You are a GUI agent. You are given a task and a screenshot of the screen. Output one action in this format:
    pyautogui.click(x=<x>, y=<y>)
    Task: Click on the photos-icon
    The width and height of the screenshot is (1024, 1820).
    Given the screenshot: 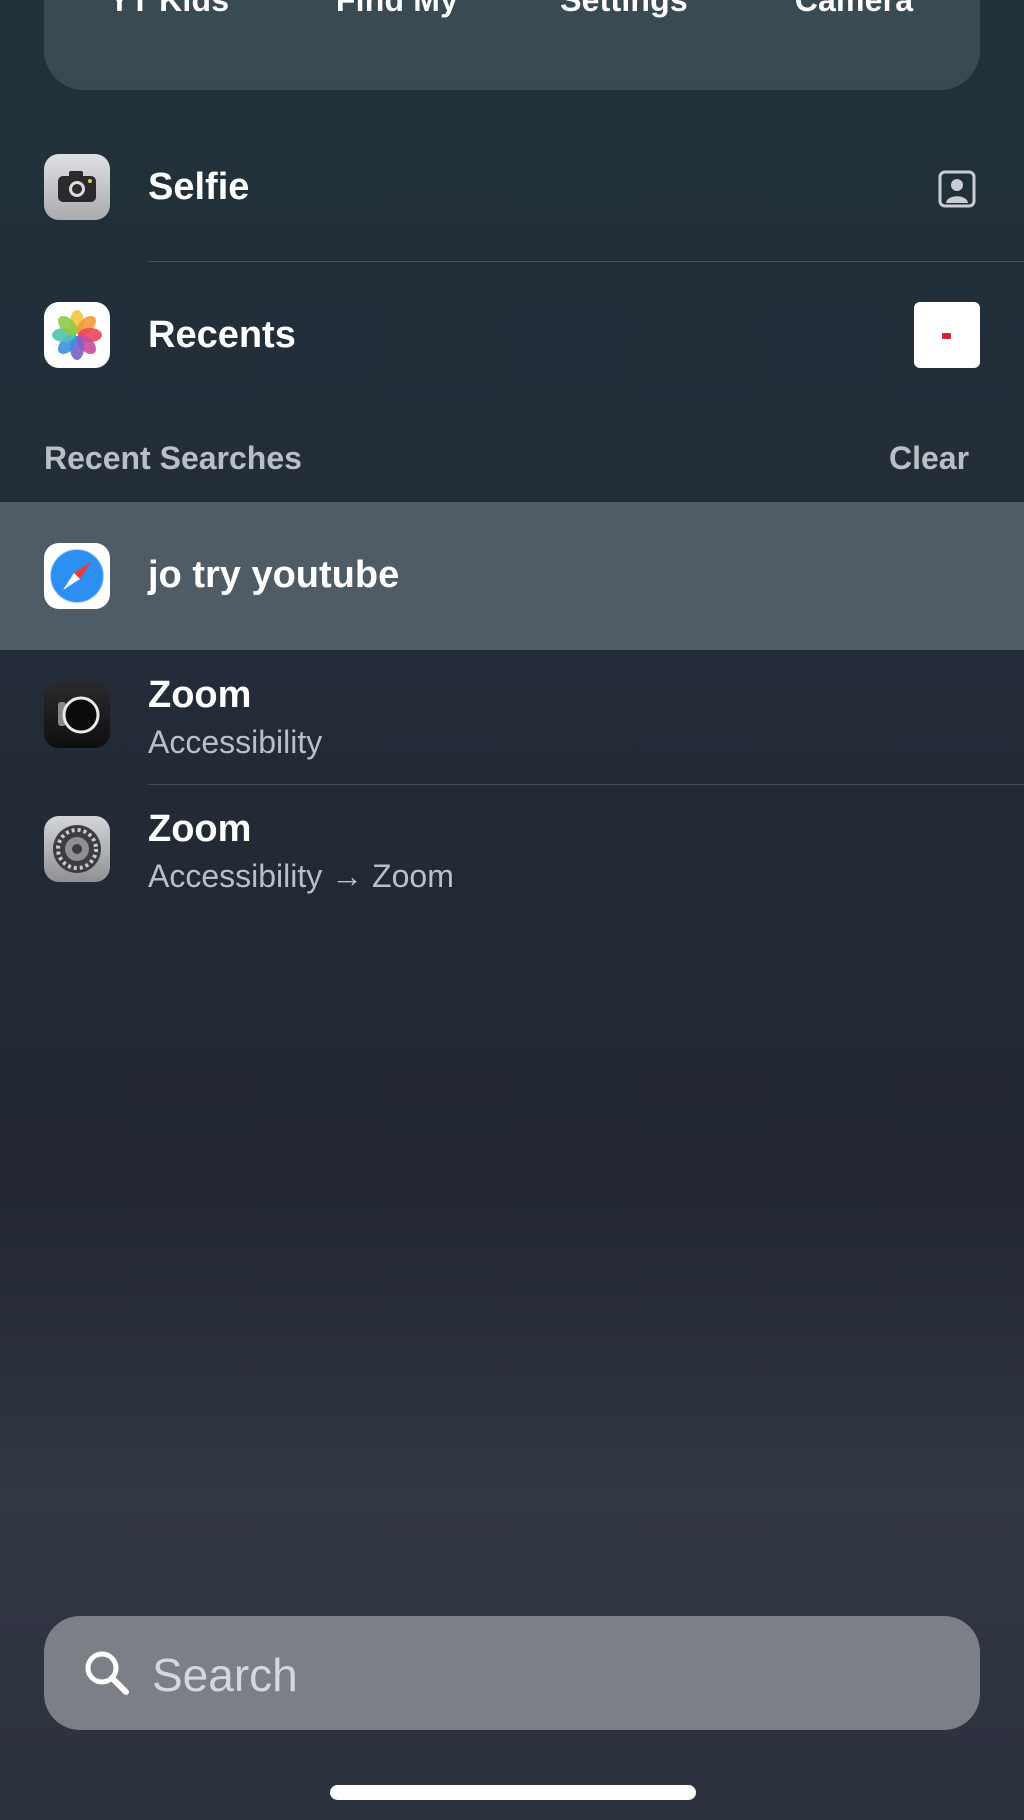 What is the action you would take?
    pyautogui.click(x=77, y=335)
    